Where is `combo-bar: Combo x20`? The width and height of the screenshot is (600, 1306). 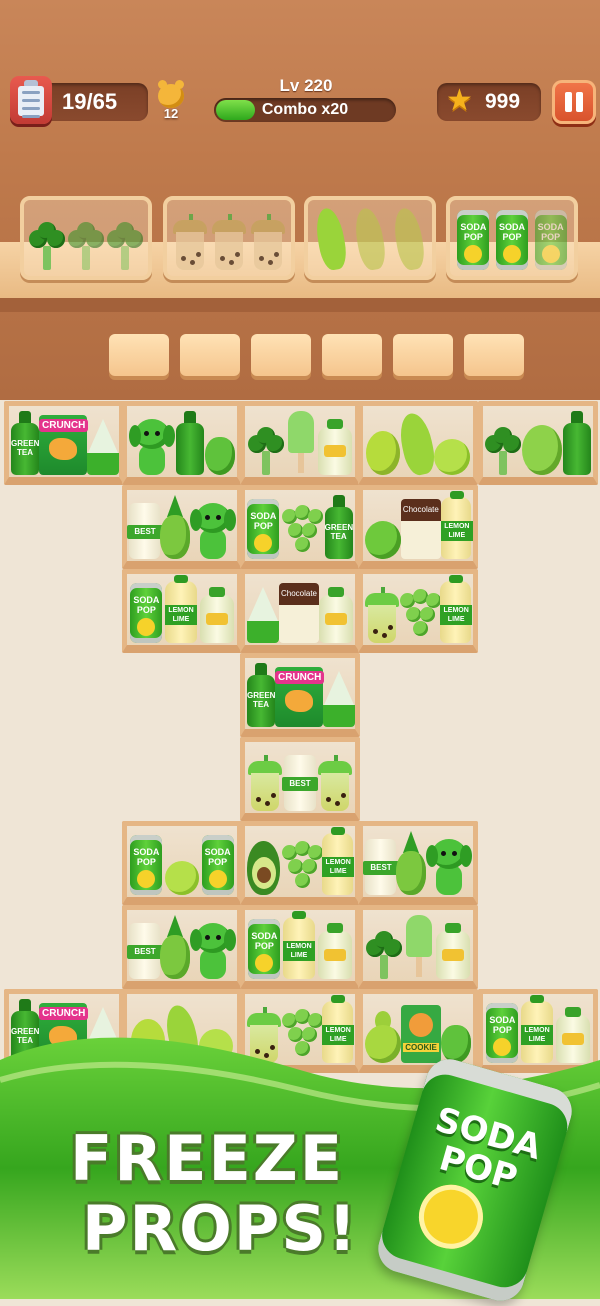 combo-bar: Combo x20 is located at coordinates (305, 110).